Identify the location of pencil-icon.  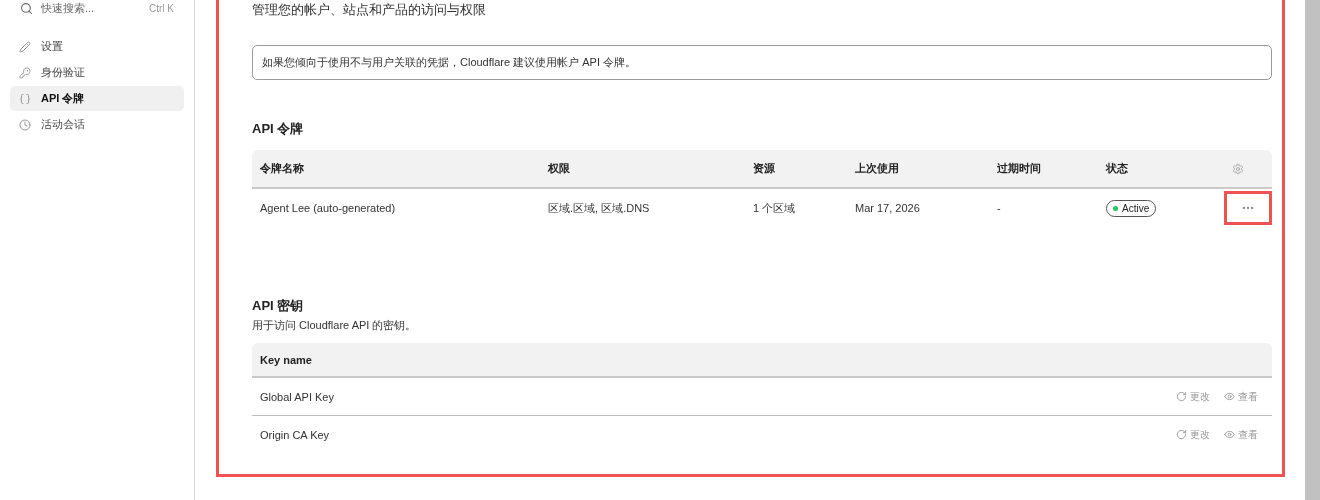
(25, 46).